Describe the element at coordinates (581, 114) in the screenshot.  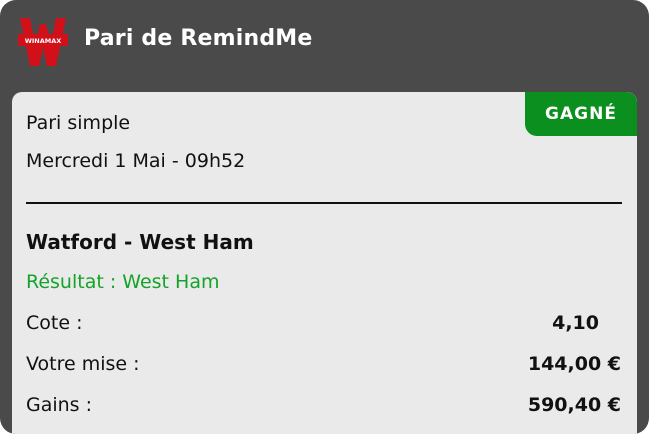
I see `status-badge: GAGNÉ` at that location.